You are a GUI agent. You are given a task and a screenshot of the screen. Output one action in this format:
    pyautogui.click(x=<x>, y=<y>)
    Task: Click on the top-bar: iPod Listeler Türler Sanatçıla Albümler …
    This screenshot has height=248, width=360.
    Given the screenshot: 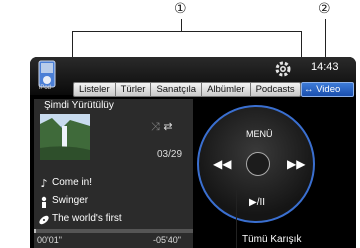 What is the action you would take?
    pyautogui.click(x=193, y=77)
    